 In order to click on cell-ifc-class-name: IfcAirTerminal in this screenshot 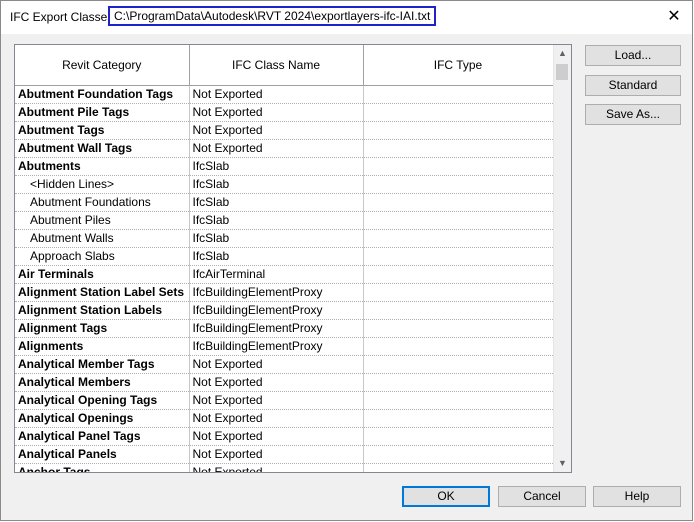, I will do `click(276, 274)`.